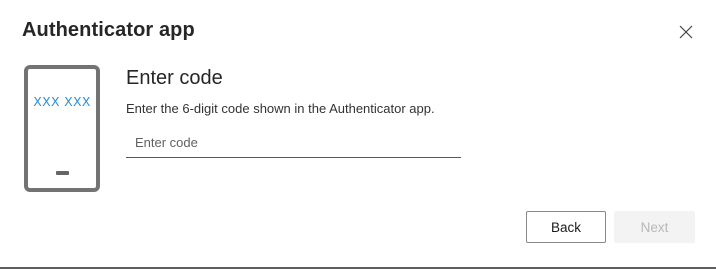 This screenshot has width=716, height=270. I want to click on dialog-title: Authenticator app, so click(108, 30).